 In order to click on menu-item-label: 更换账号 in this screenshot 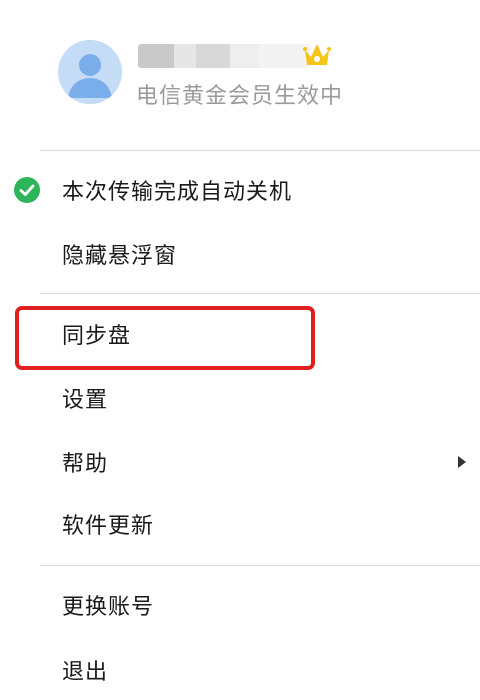, I will do `click(108, 607)`.